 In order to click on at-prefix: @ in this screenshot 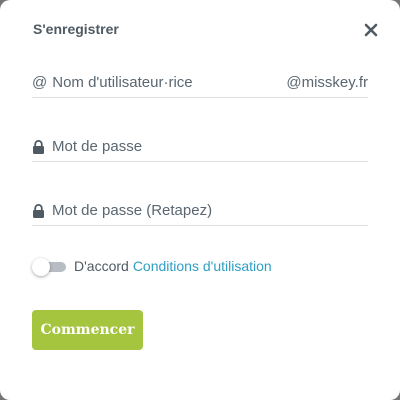, I will do `click(40, 82)`.